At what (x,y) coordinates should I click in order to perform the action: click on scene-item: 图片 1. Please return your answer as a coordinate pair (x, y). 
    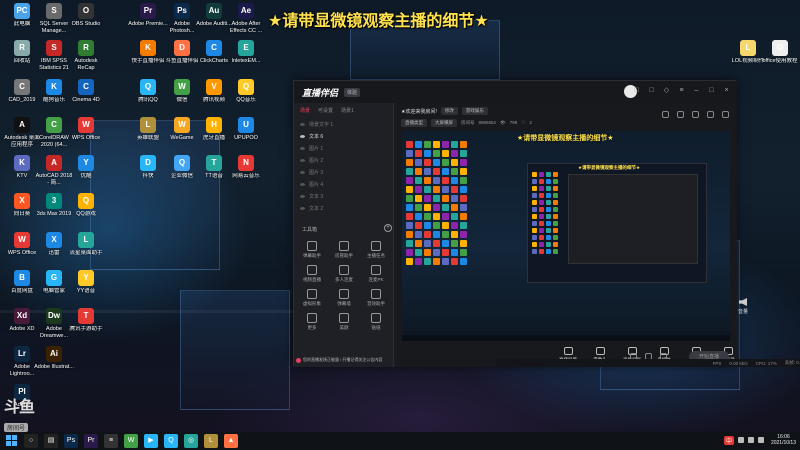
    Looking at the image, I should click on (343, 148).